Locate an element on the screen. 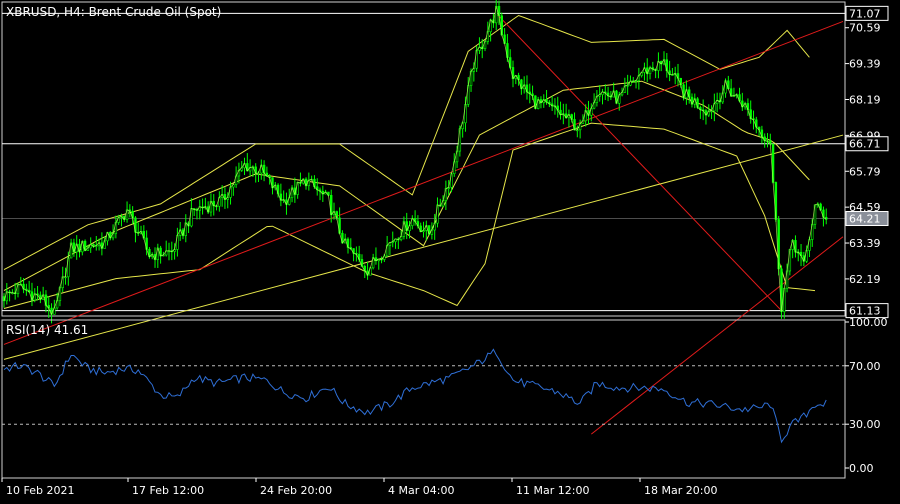 The height and width of the screenshot is (504, 900). price-tick-label: 69.39 is located at coordinates (865, 64).